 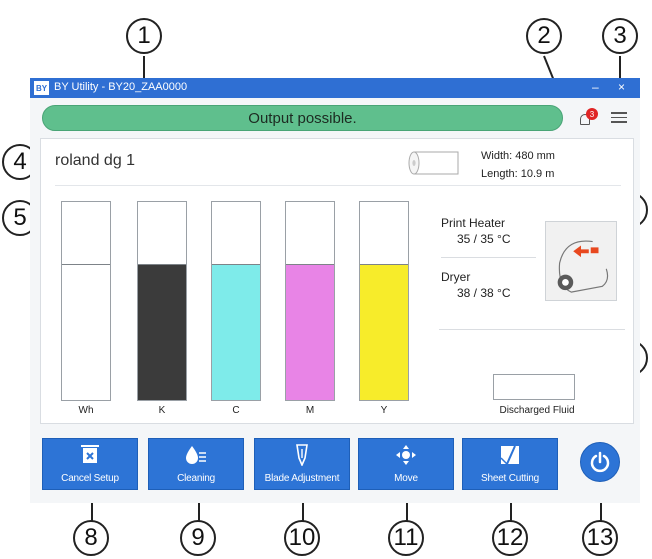 I want to click on callout-13: 13, so click(x=600, y=538).